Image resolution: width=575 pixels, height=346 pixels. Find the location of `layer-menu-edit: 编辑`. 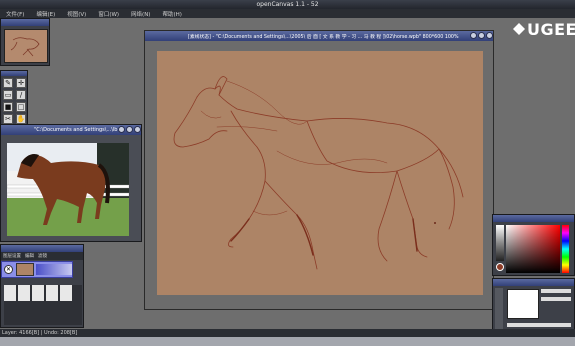

layer-menu-edit: 编辑 is located at coordinates (29, 256).